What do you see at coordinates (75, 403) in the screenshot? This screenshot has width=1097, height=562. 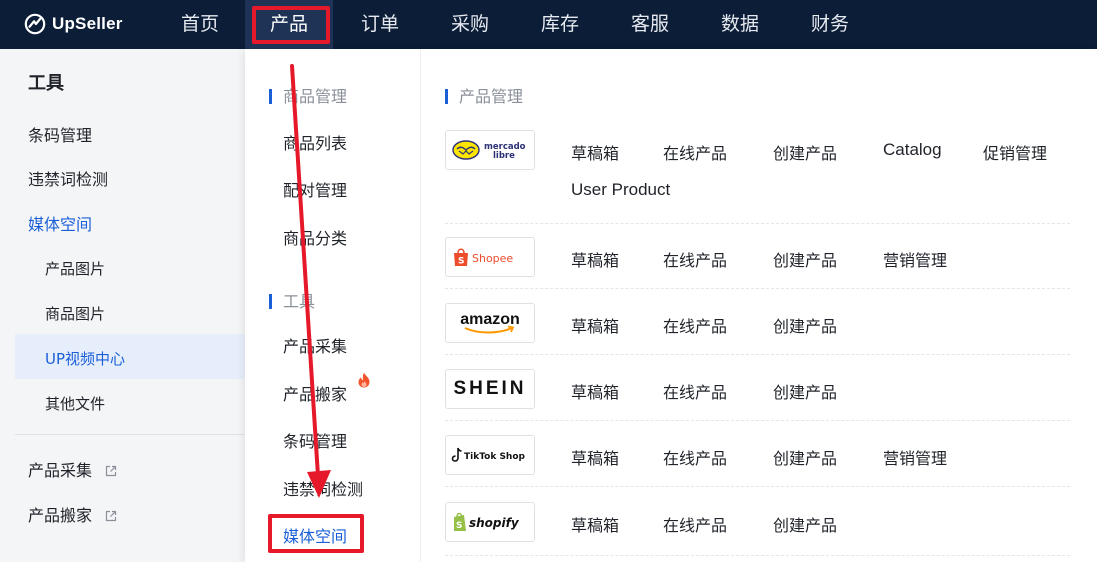 I see `sidebar-sub-other-files: 其他文件` at bounding box center [75, 403].